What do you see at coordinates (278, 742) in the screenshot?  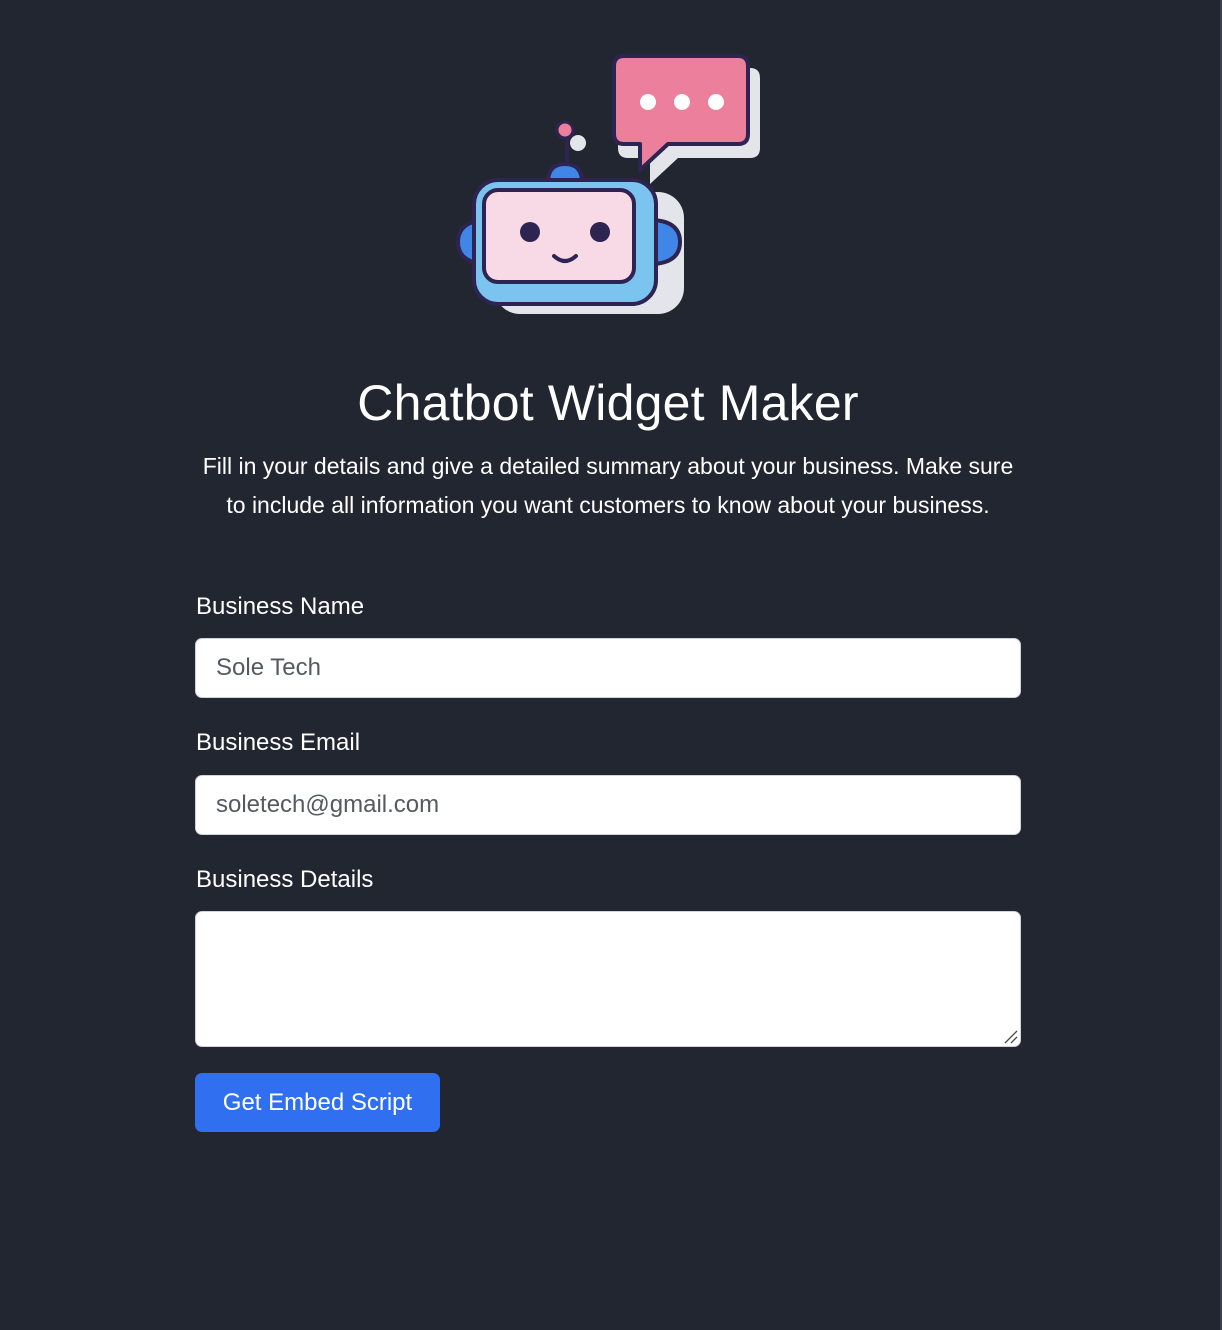 I see `business-email-label: Business Email` at bounding box center [278, 742].